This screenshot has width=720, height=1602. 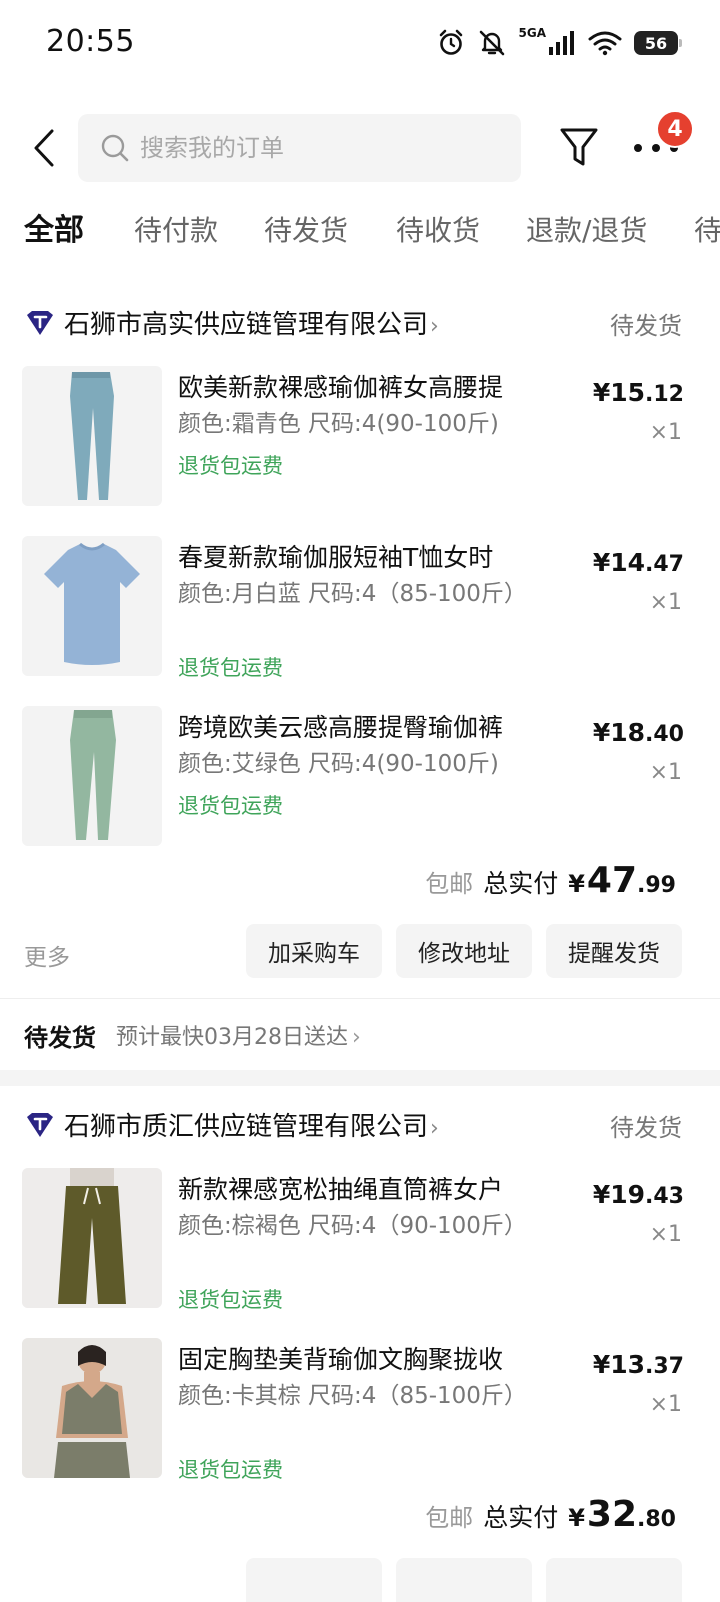 I want to click on shop-name-text: 石狮市高实供应链管理有限公司, so click(x=246, y=325).